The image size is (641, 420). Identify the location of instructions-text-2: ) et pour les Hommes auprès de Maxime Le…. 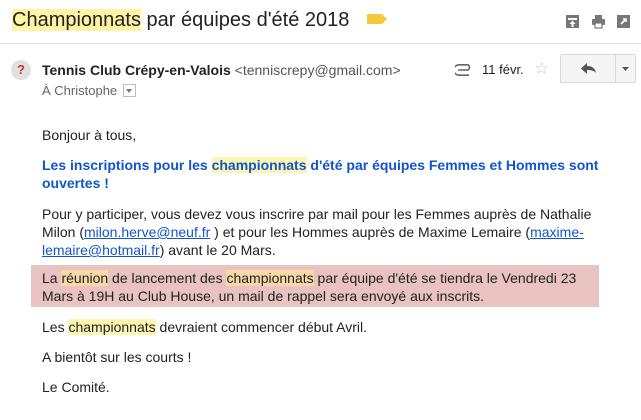
(370, 232).